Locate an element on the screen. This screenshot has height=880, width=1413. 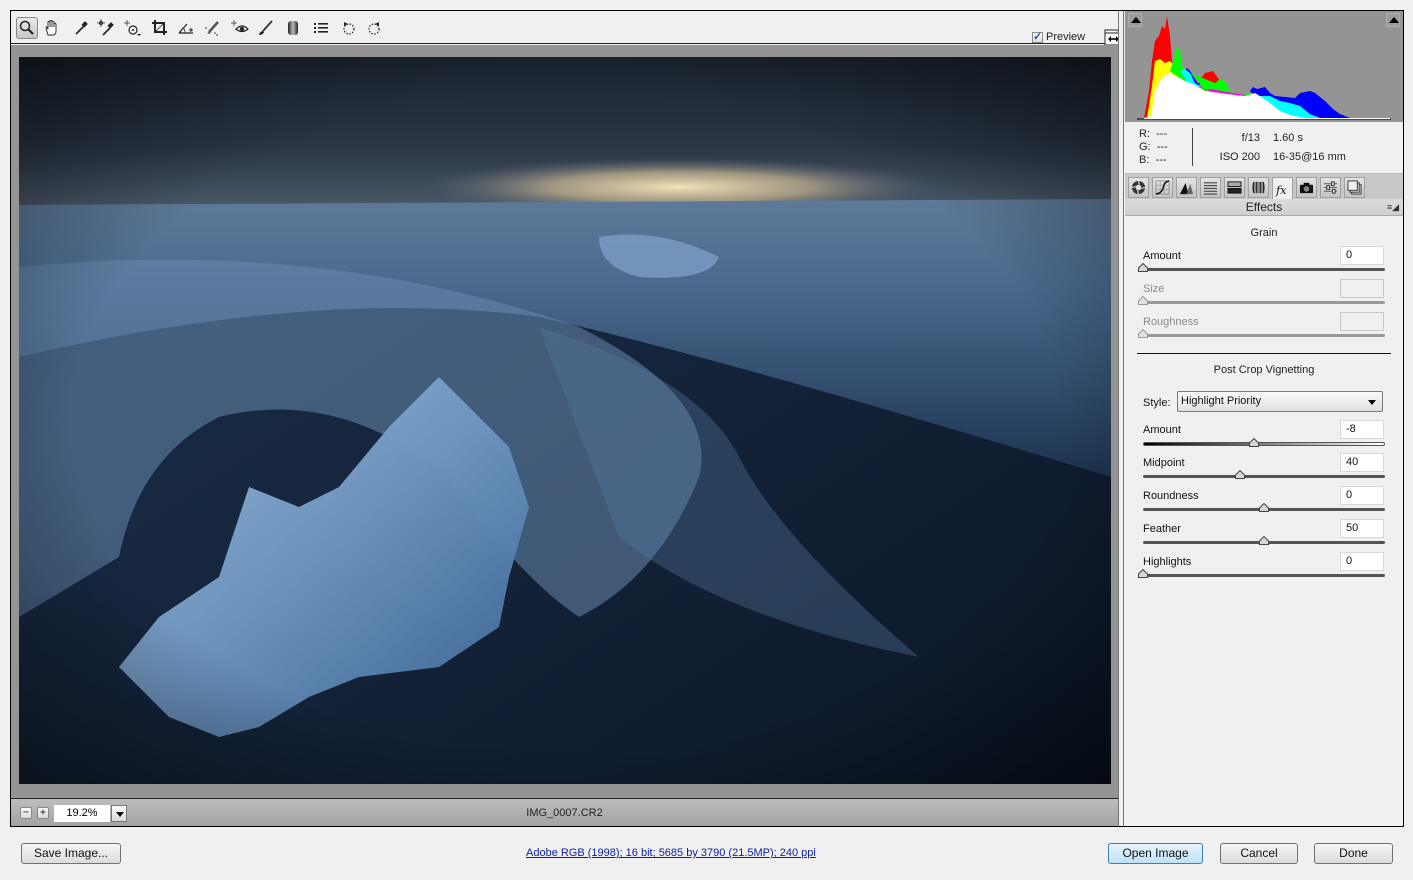
vignette-highlights-slider is located at coordinates (1261, 573).